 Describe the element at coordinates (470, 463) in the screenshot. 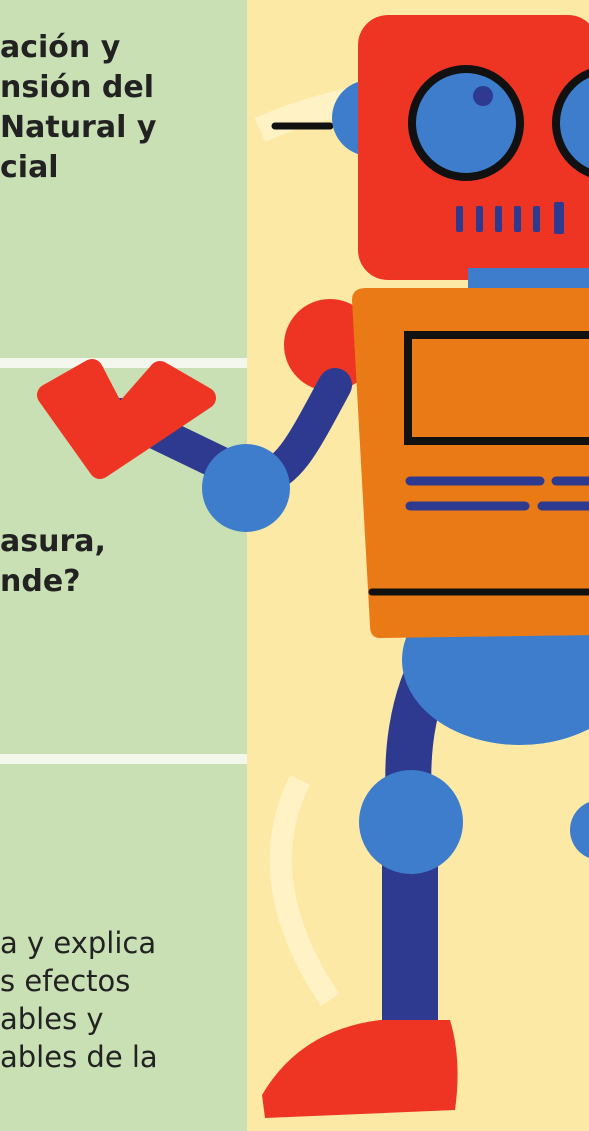

I see `robot-torso` at that location.